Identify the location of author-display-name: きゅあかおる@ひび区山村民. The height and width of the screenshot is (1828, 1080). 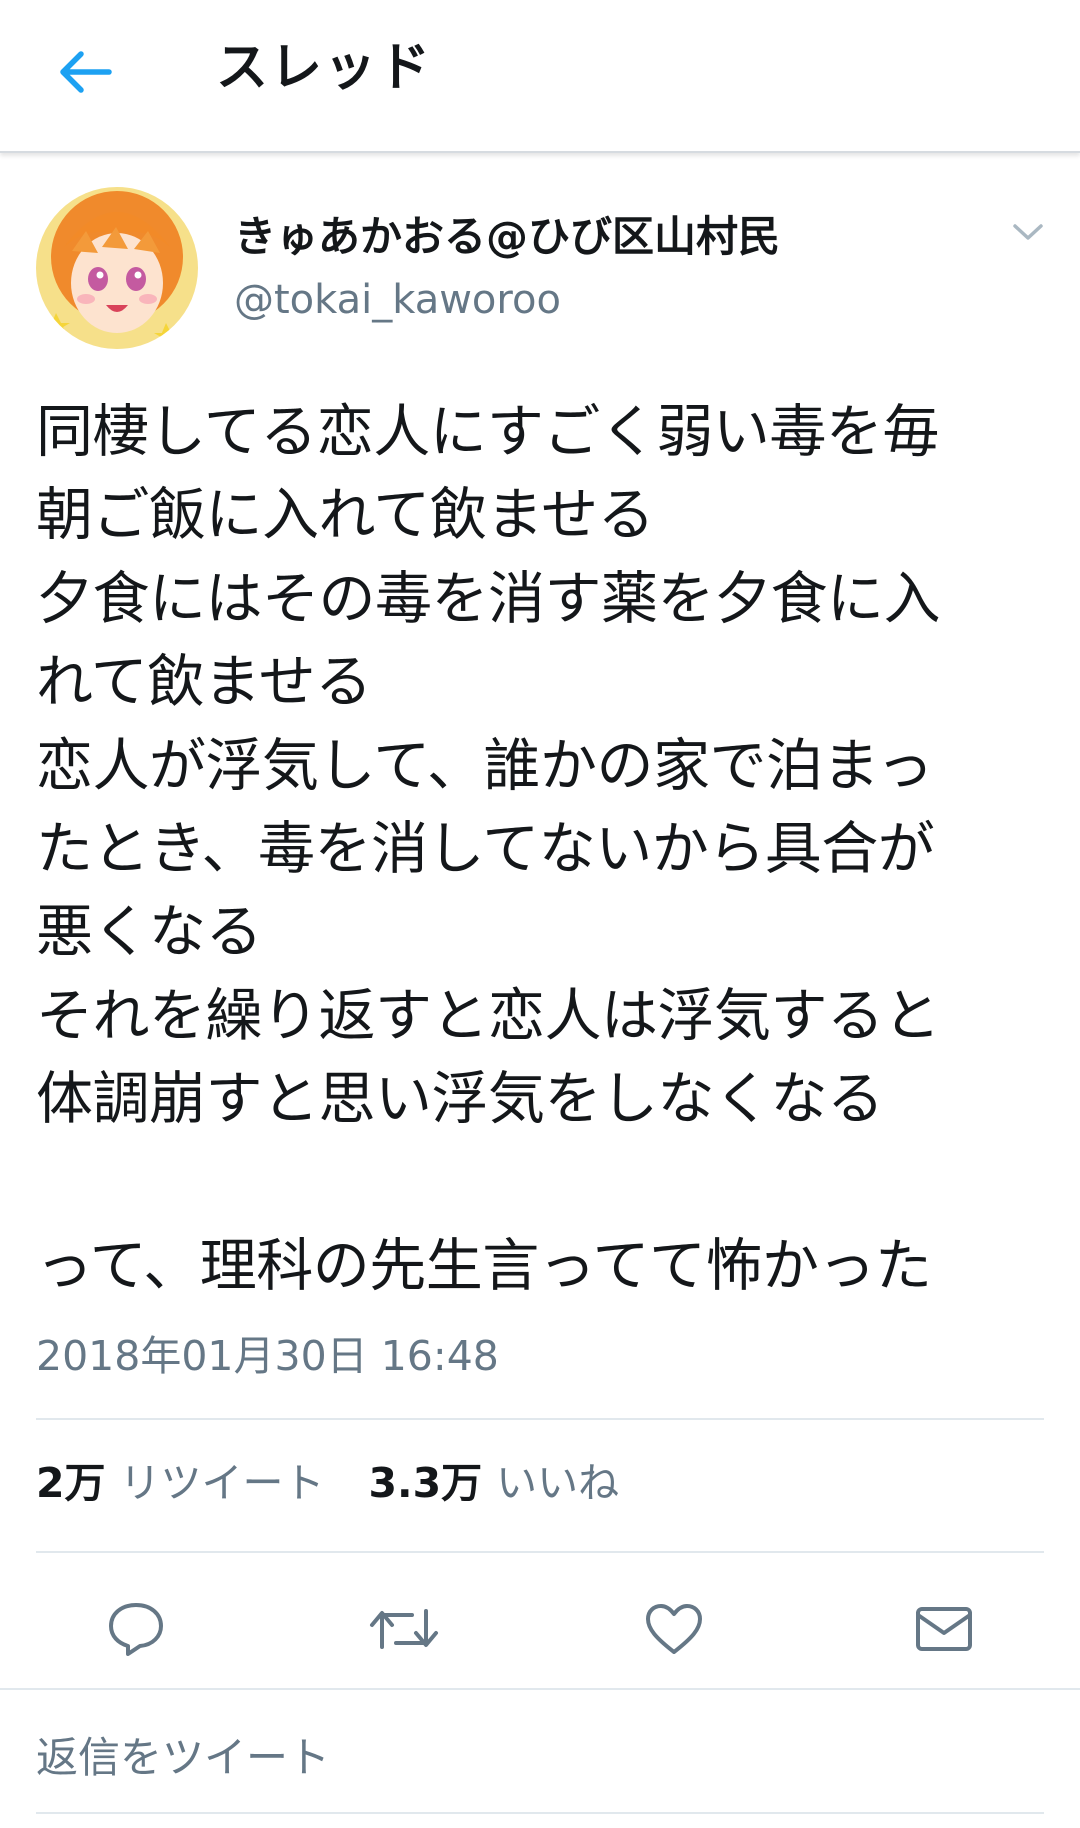
(507, 237).